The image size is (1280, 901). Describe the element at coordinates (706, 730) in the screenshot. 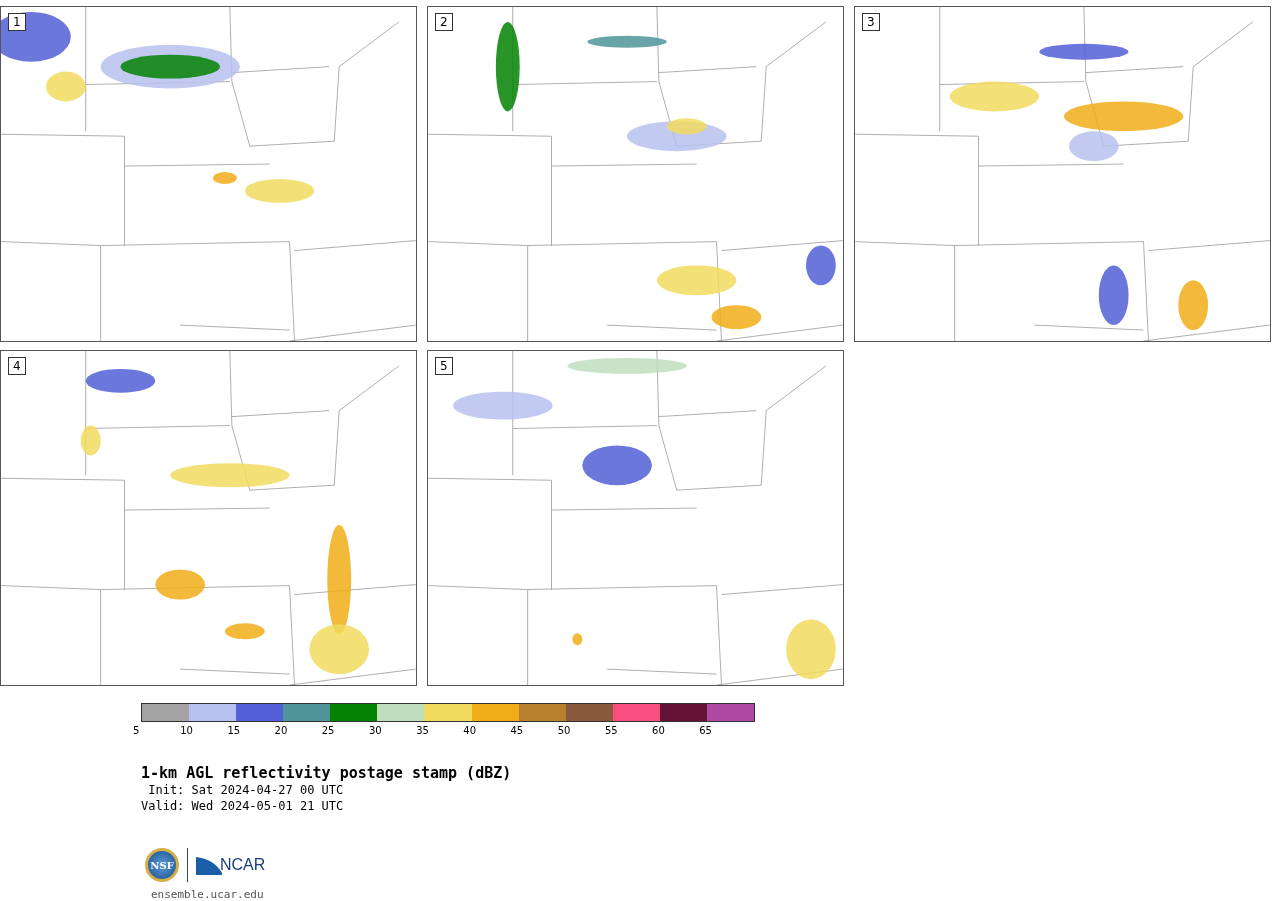

I see `scale-tick-label: 65` at that location.